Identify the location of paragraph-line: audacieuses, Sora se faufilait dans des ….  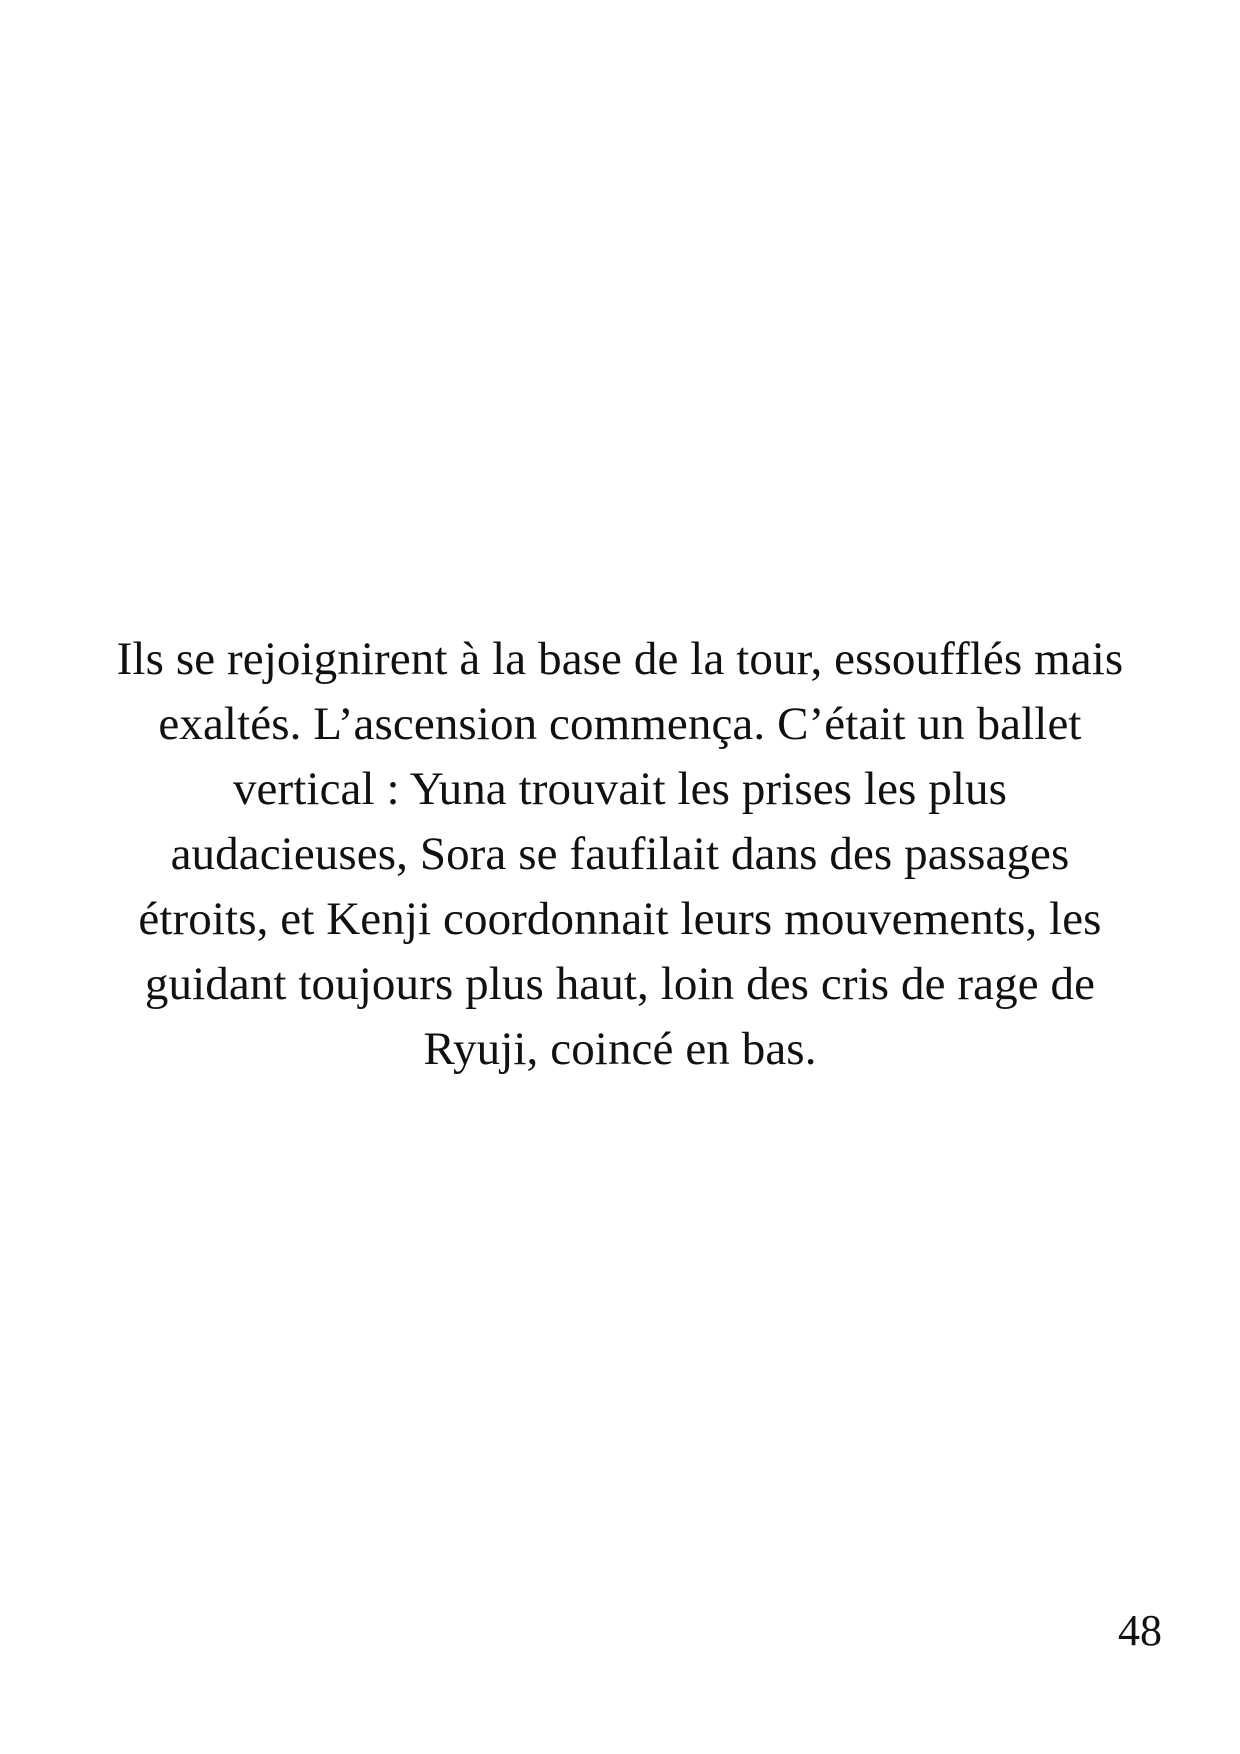
(620, 854).